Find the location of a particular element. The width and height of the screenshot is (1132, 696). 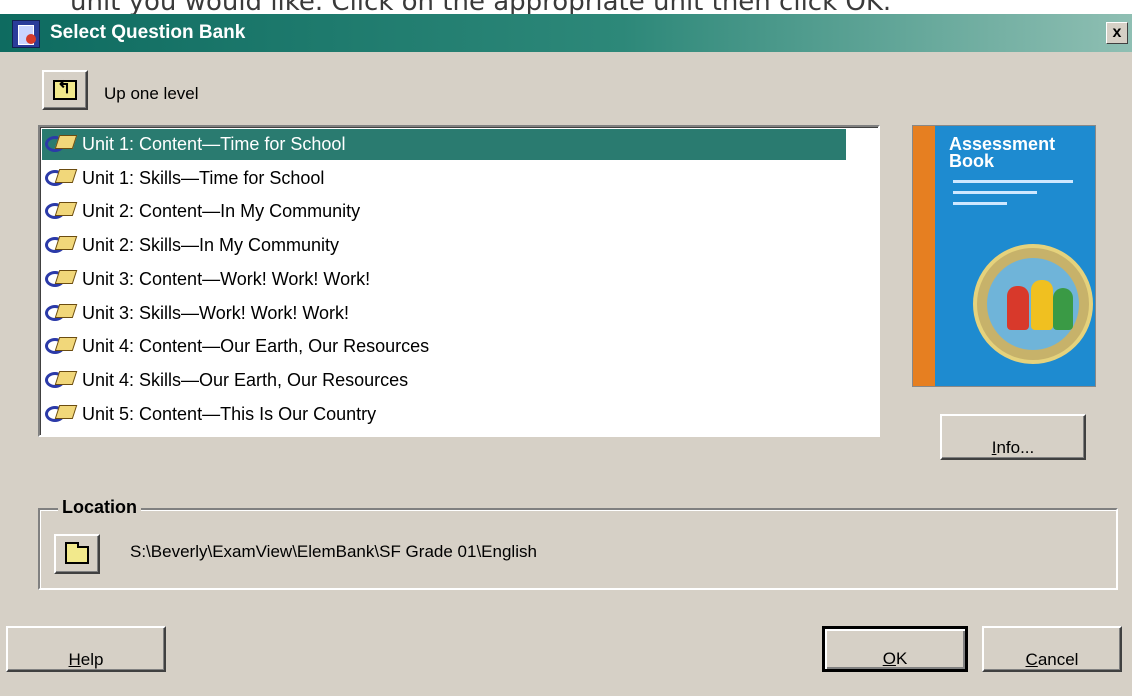

folder-up-icon is located at coordinates (65, 89).